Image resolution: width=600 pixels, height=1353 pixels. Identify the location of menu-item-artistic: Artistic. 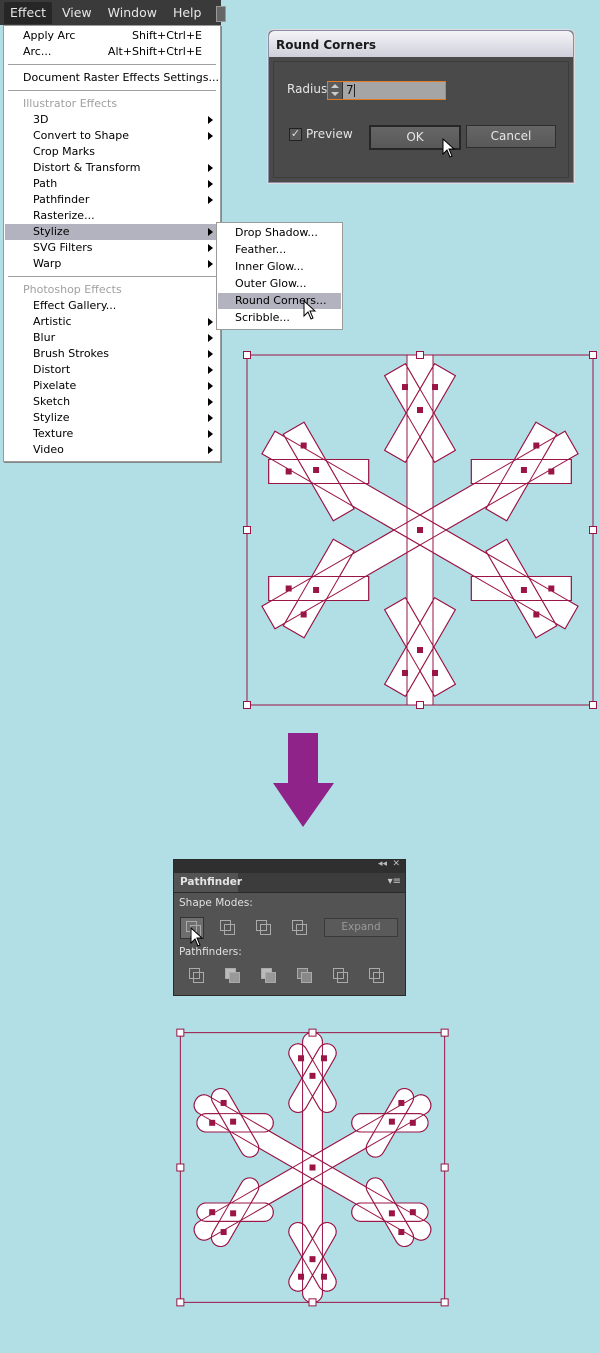
(112, 322).